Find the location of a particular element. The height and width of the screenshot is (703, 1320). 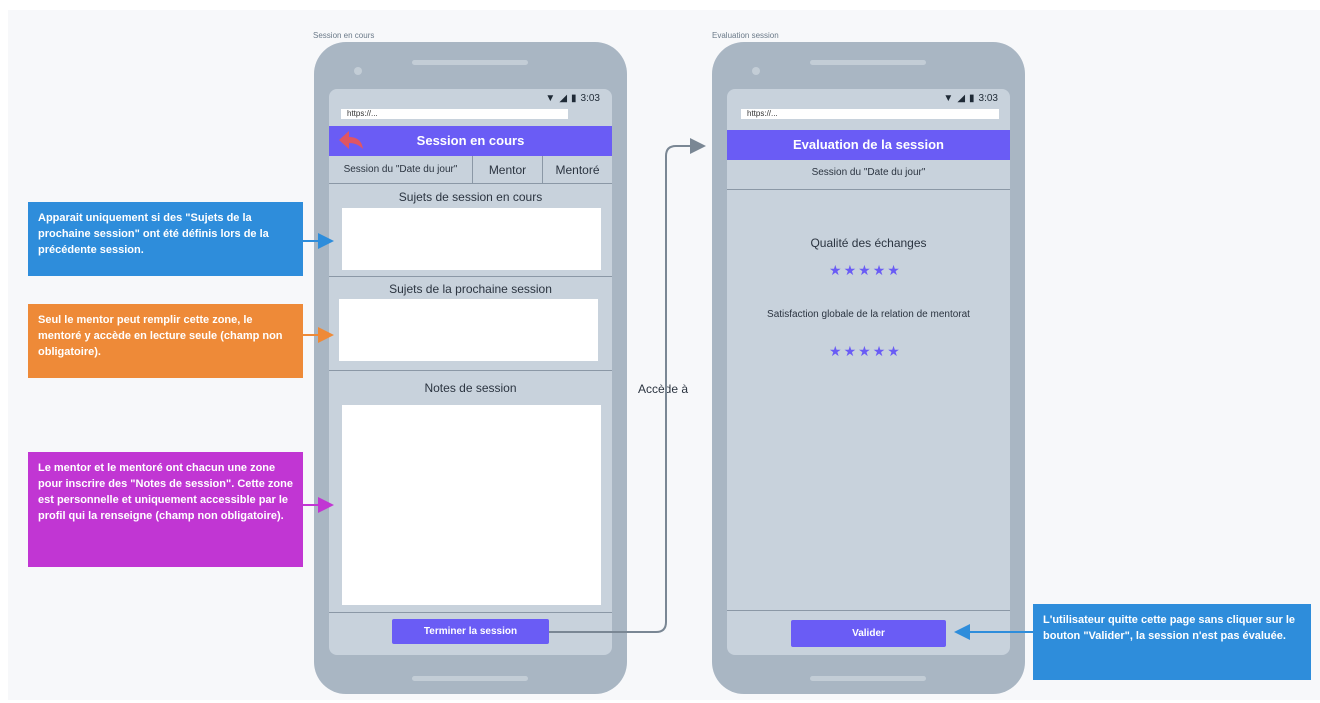

next-topics-field is located at coordinates (468, 330).